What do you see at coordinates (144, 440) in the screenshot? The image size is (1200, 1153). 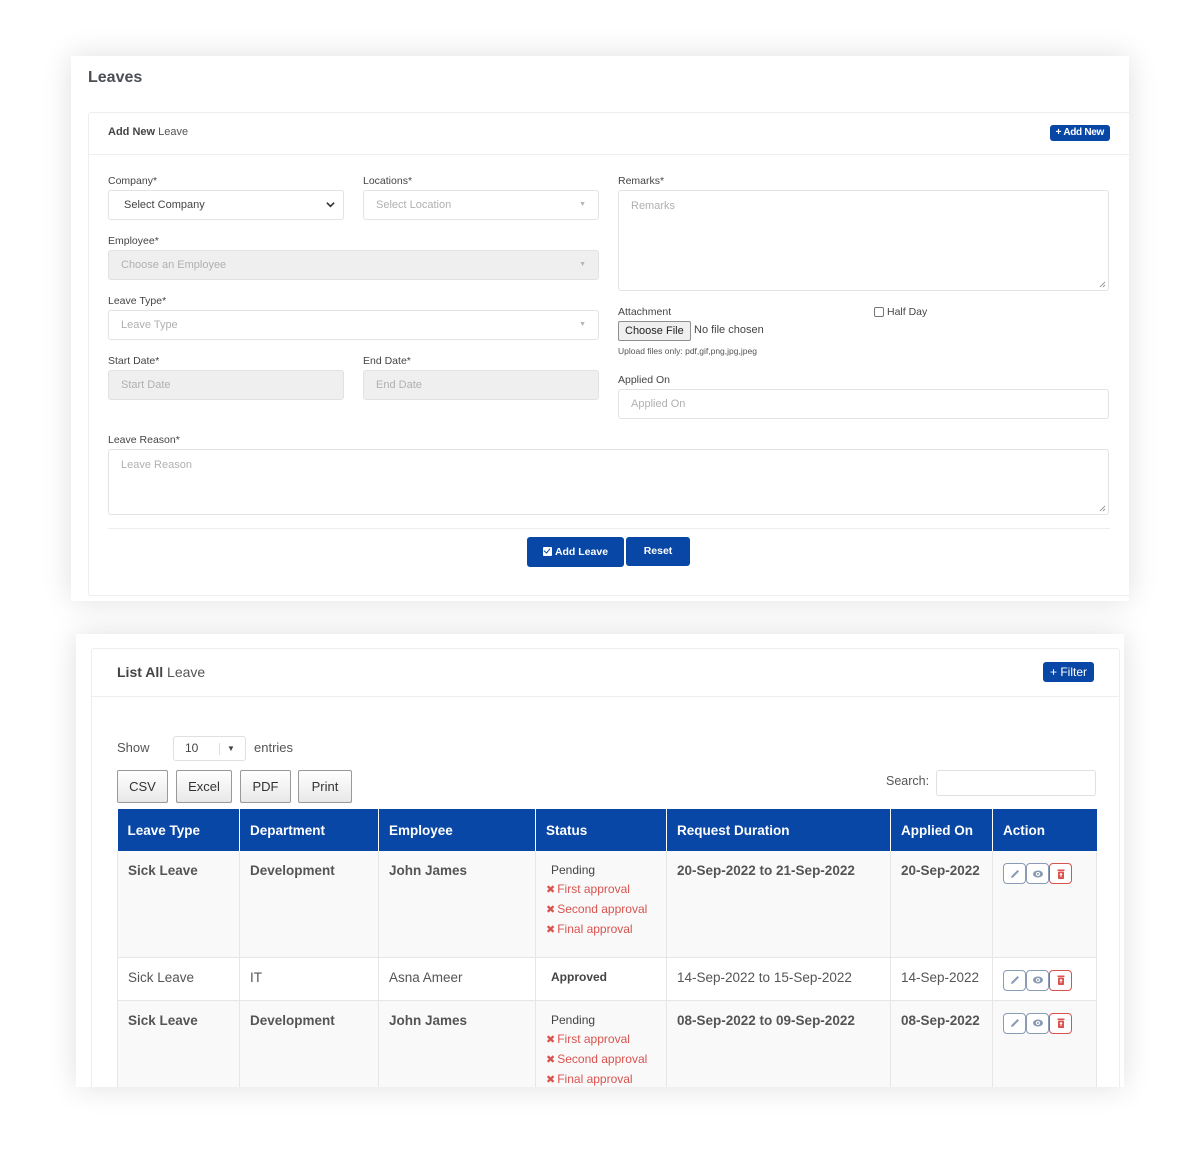 I see `leave-reason-label: Leave Reason*` at bounding box center [144, 440].